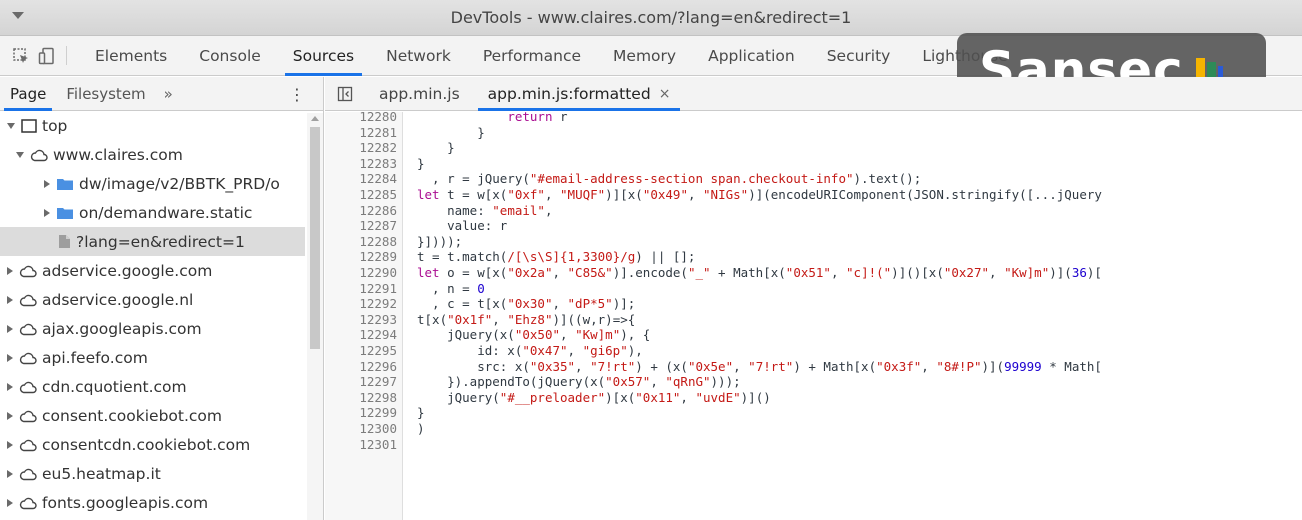 This screenshot has width=1302, height=520. I want to click on editor-tab: app.min.js:formatted ×, so click(579, 94).